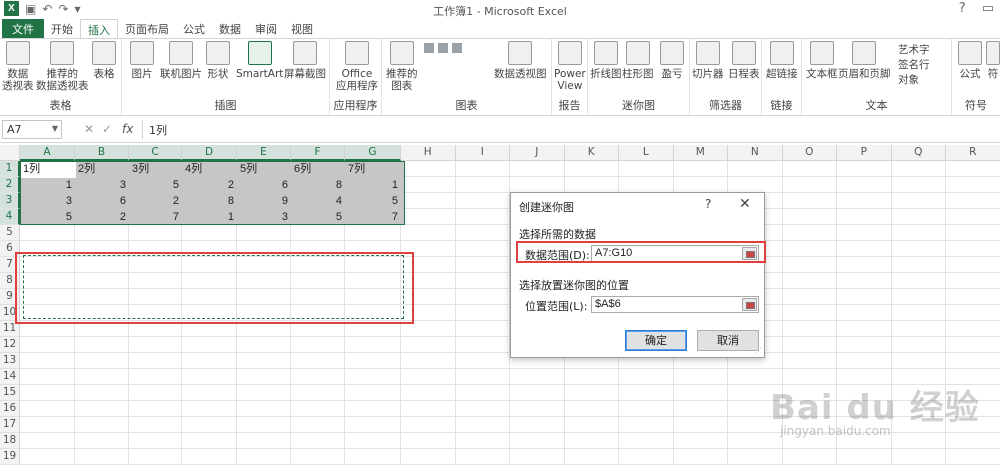  What do you see at coordinates (822, 60) in the screenshot?
I see `textbox-button: 文本框` at bounding box center [822, 60].